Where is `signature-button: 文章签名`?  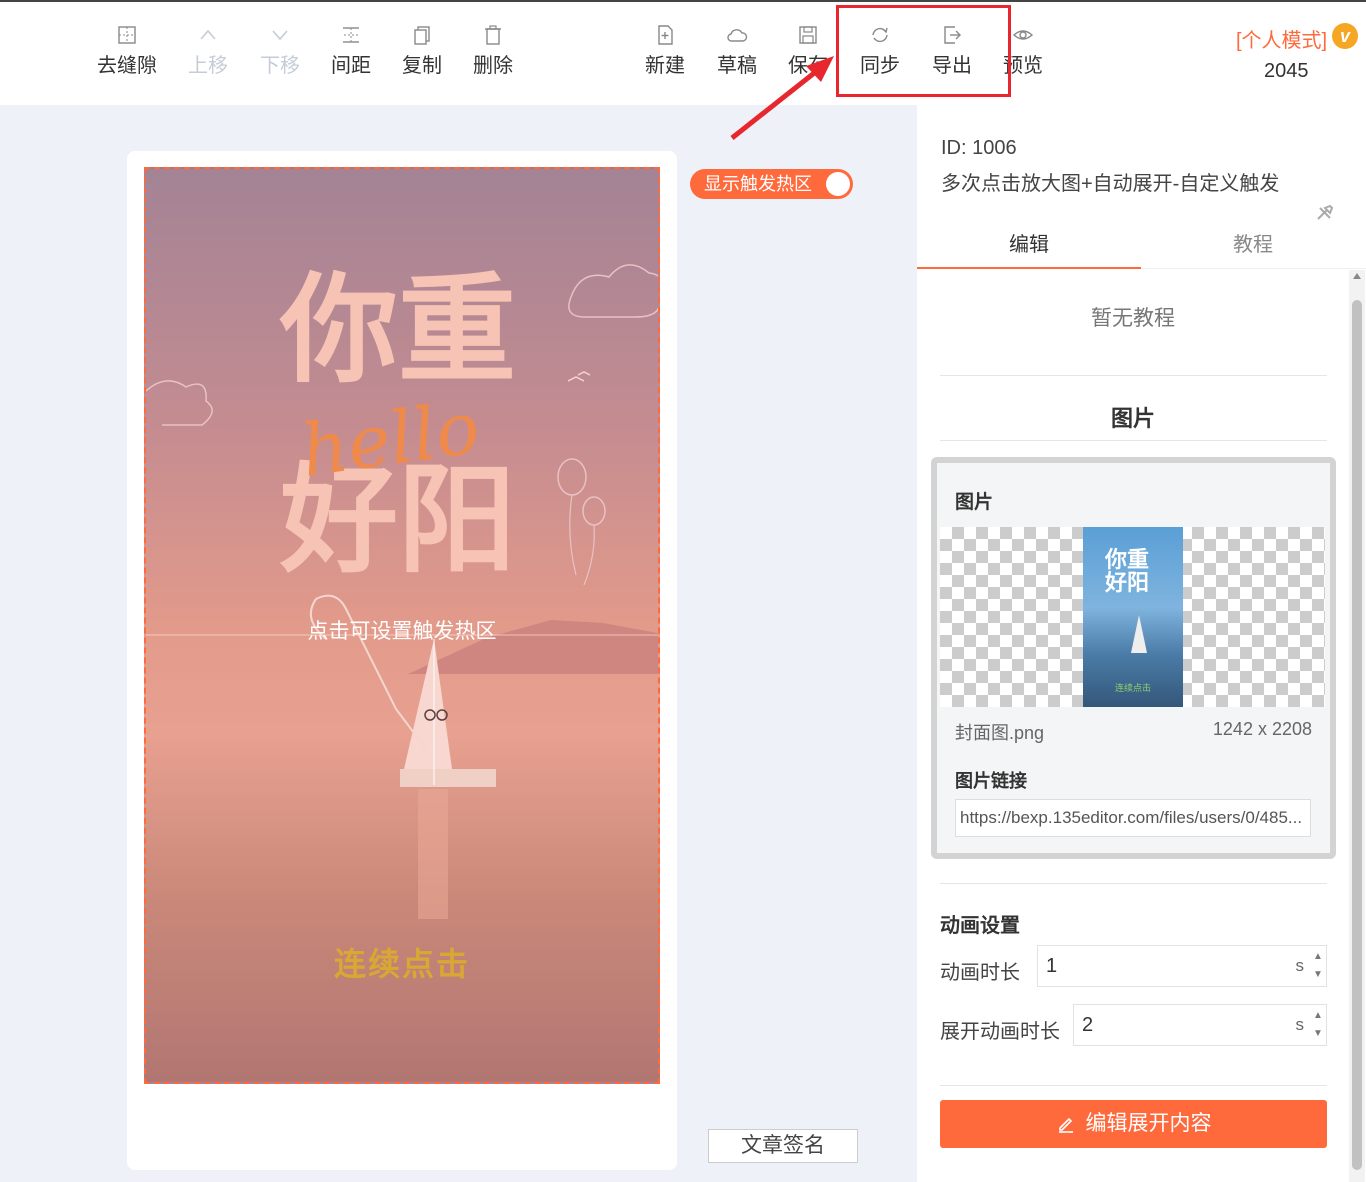 signature-button: 文章签名 is located at coordinates (783, 1146).